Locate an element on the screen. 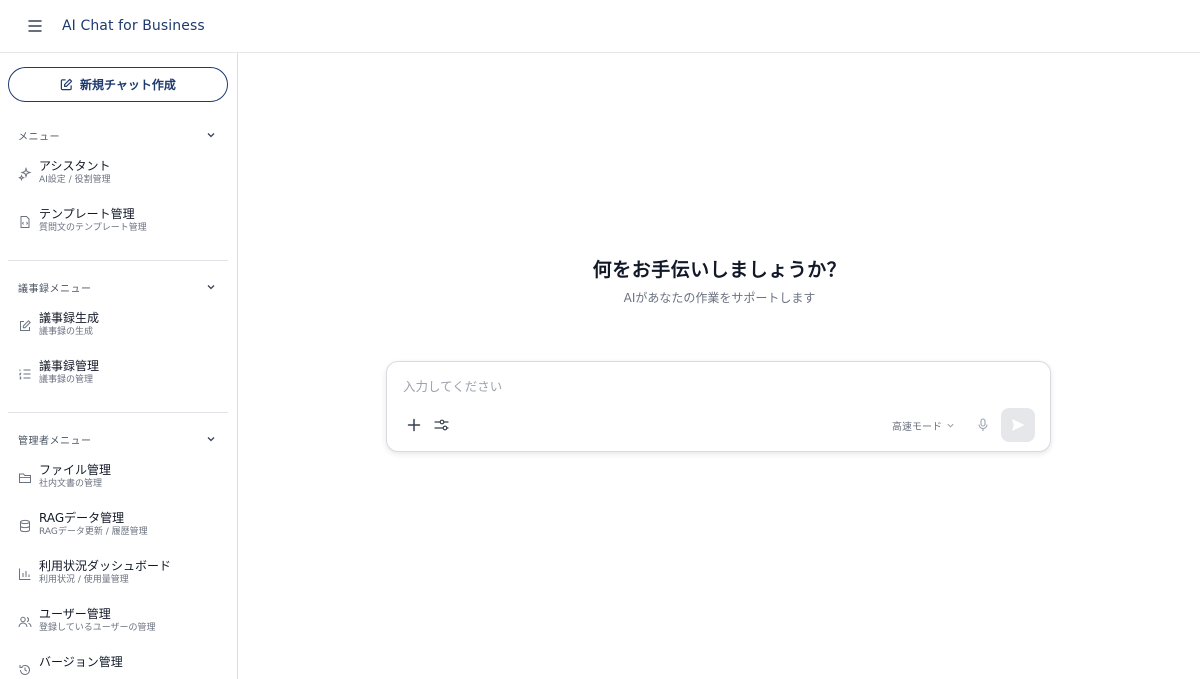 This screenshot has height=679, width=1200. sidebar-item-files: ファイル管理 社内文書の管理 is located at coordinates (118, 485).